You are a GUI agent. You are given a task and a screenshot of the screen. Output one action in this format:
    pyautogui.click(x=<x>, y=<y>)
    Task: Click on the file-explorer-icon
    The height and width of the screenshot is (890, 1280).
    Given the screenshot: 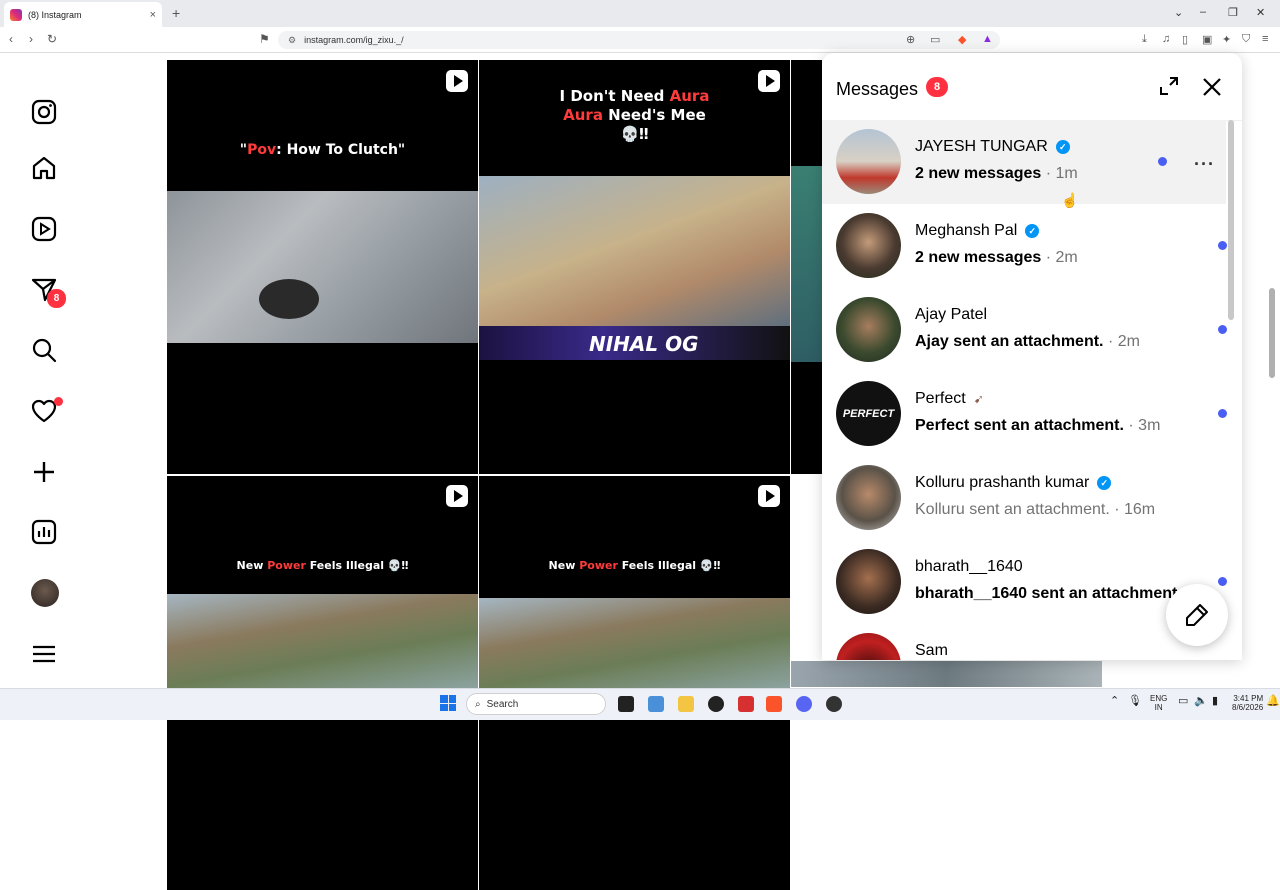 What is the action you would take?
    pyautogui.click(x=686, y=704)
    